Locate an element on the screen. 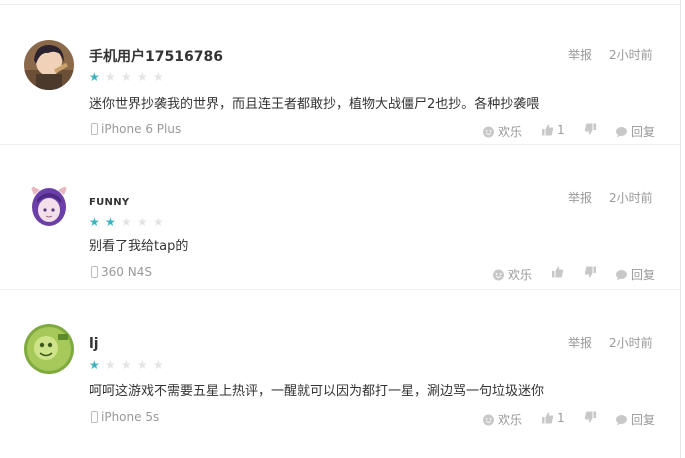  device-info: 360 N4S is located at coordinates (121, 272).